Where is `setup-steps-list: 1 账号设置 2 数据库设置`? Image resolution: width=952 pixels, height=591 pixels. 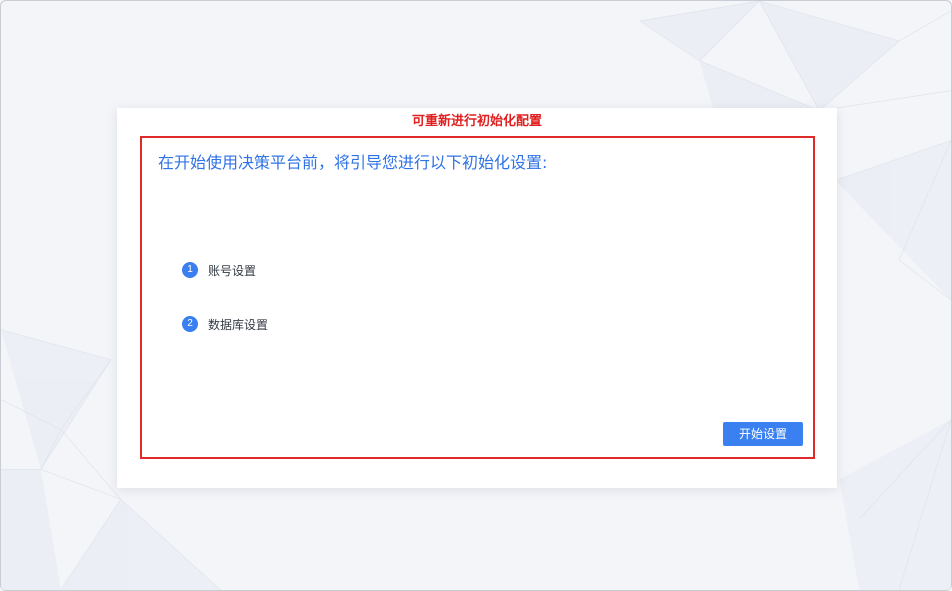
setup-steps-list: 1 账号设置 2 数据库设置 is located at coordinates (225, 315).